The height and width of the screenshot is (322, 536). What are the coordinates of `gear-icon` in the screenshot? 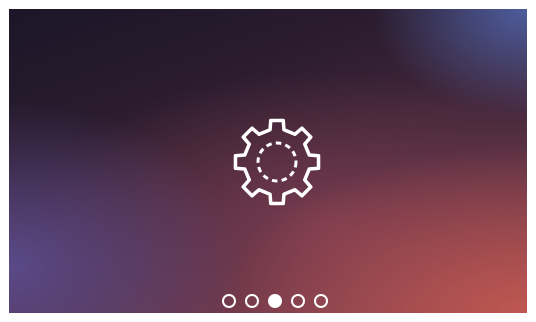 It's located at (277, 162).